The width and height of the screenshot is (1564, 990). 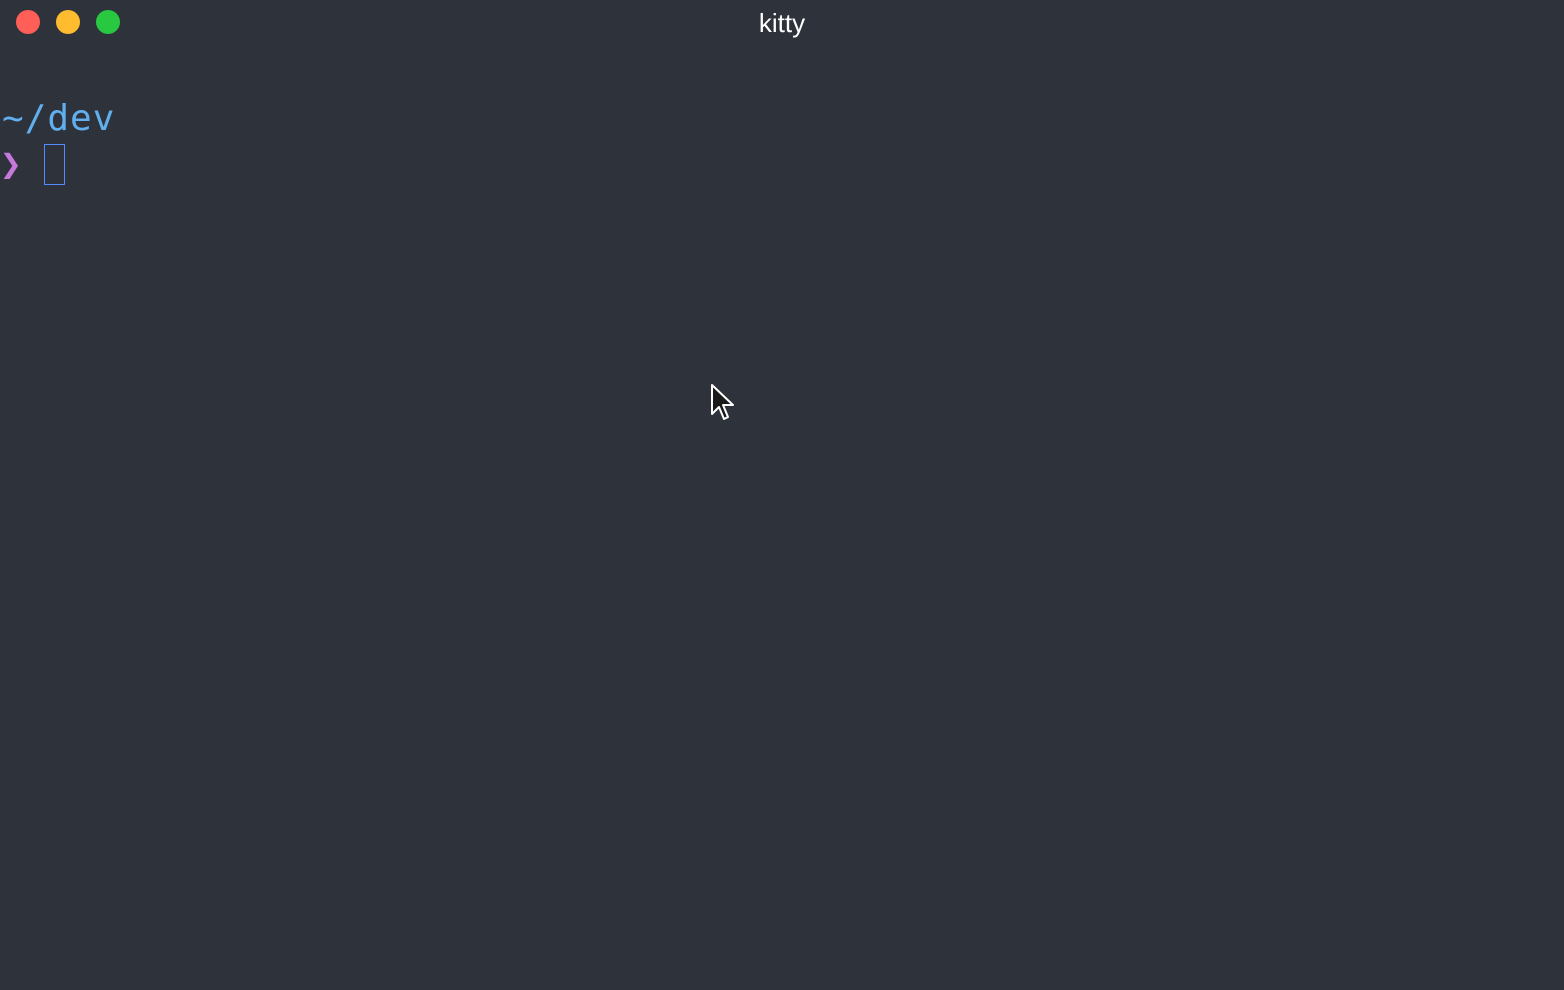 What do you see at coordinates (11, 164) in the screenshot?
I see `prompt-symbol: ❯` at bounding box center [11, 164].